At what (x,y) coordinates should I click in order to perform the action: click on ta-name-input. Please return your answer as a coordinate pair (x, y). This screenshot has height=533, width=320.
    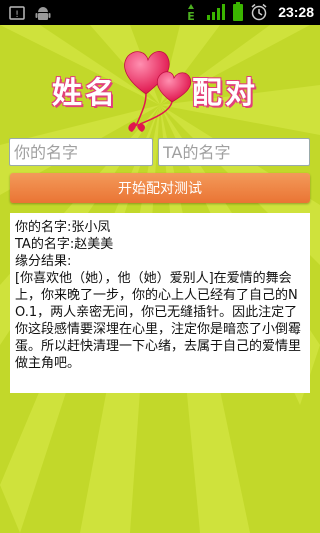
    Looking at the image, I should click on (234, 152).